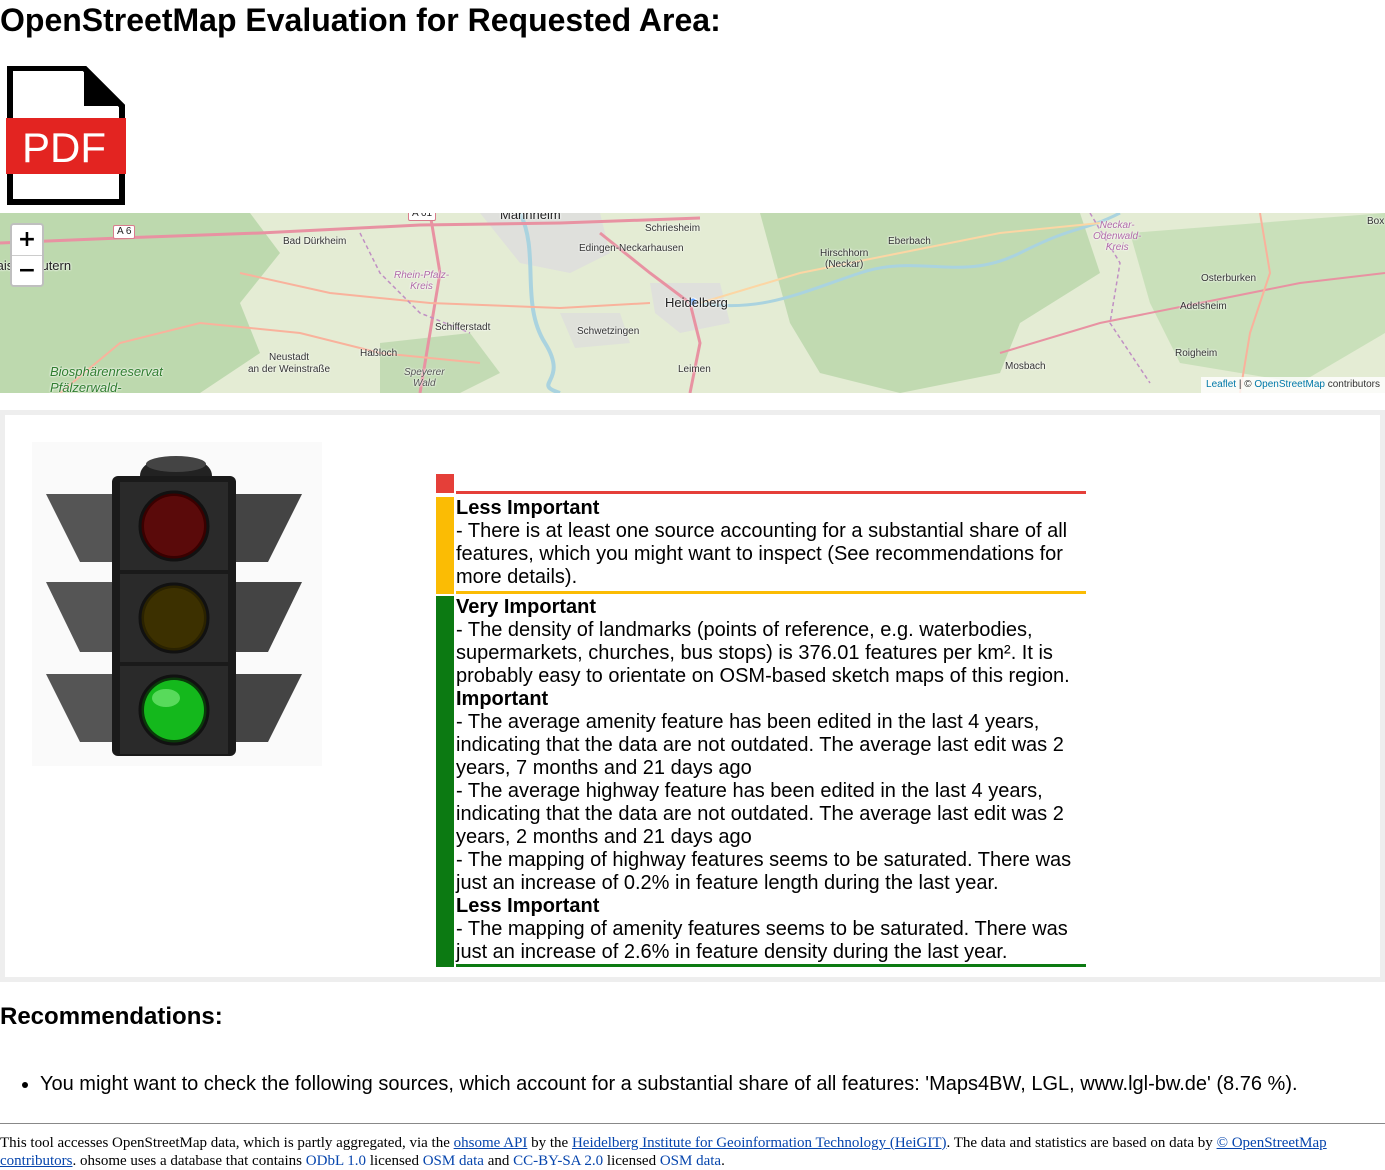  I want to click on place-heidelberg: Heidelberg, so click(696, 302).